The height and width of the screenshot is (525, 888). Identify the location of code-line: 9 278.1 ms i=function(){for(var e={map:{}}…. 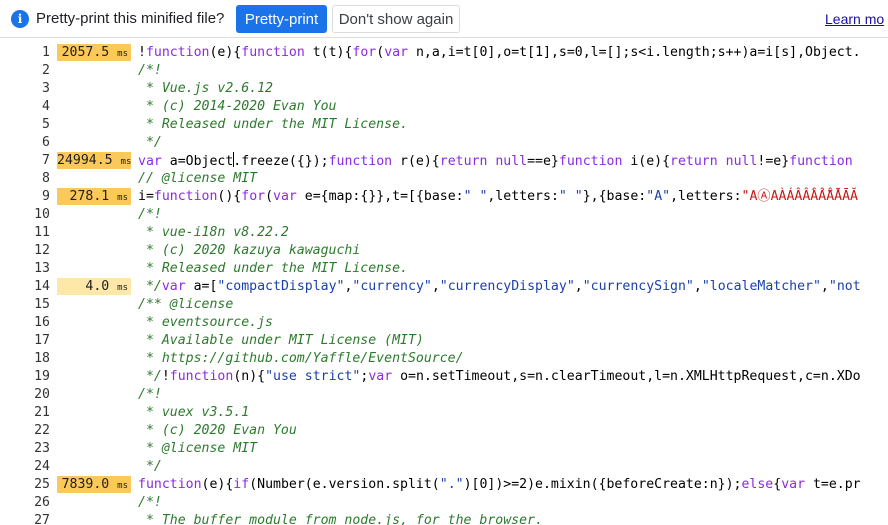
(444, 197).